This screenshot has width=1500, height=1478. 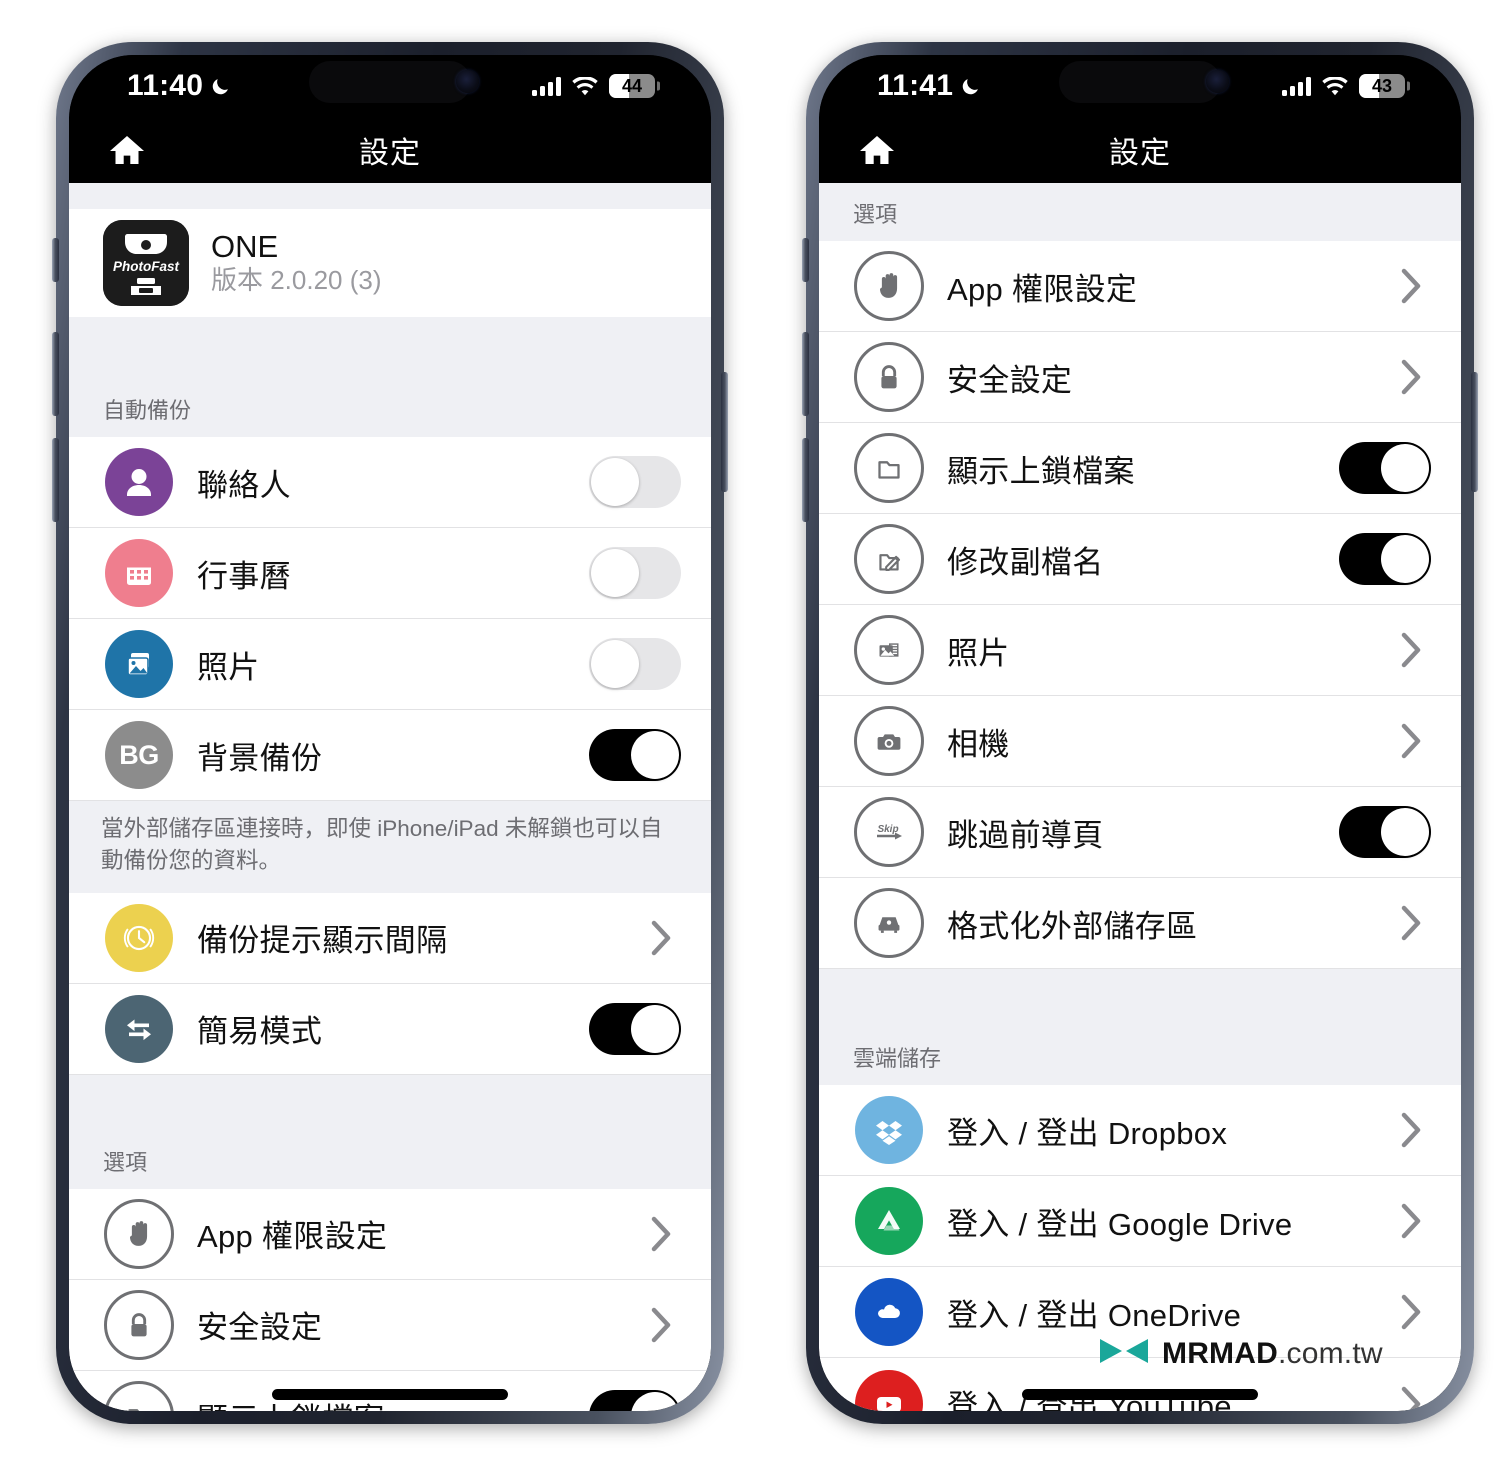 I want to click on row-google-drive: 登入 / 登出 Google Drive, so click(x=1140, y=1221).